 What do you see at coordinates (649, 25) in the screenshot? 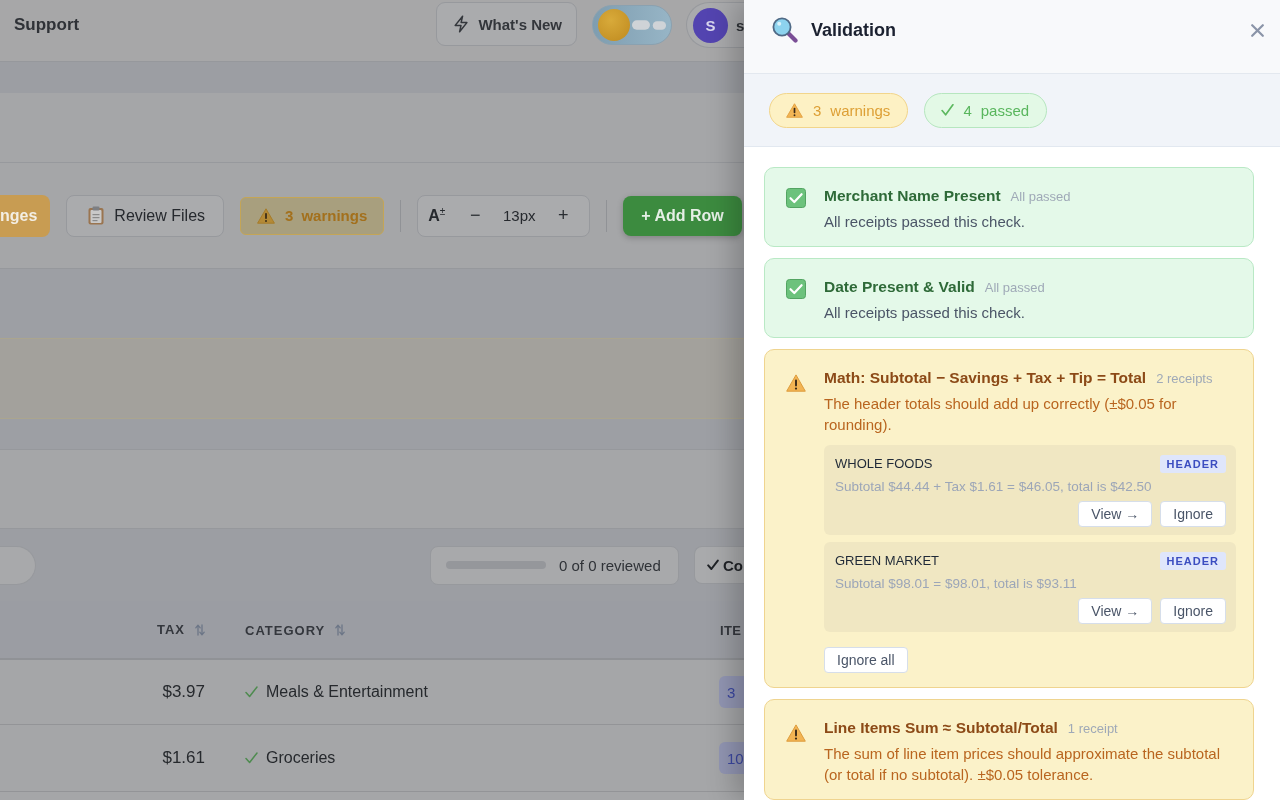
I see `cloud-icon` at bounding box center [649, 25].